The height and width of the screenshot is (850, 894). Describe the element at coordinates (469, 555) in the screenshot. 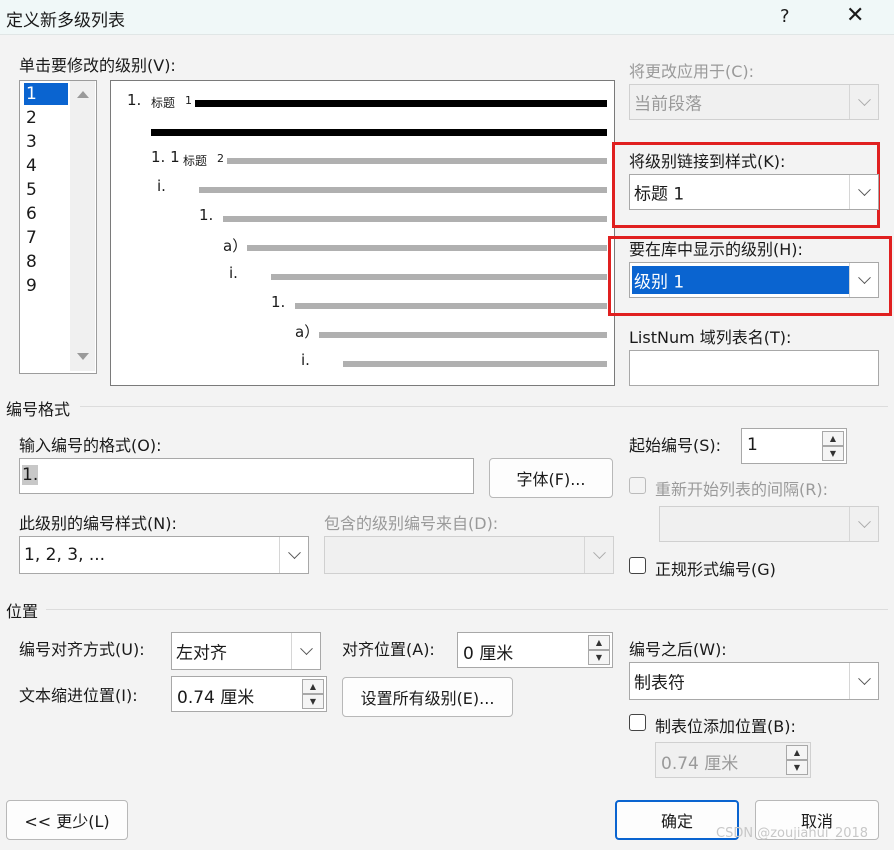

I see `include-level-select` at that location.